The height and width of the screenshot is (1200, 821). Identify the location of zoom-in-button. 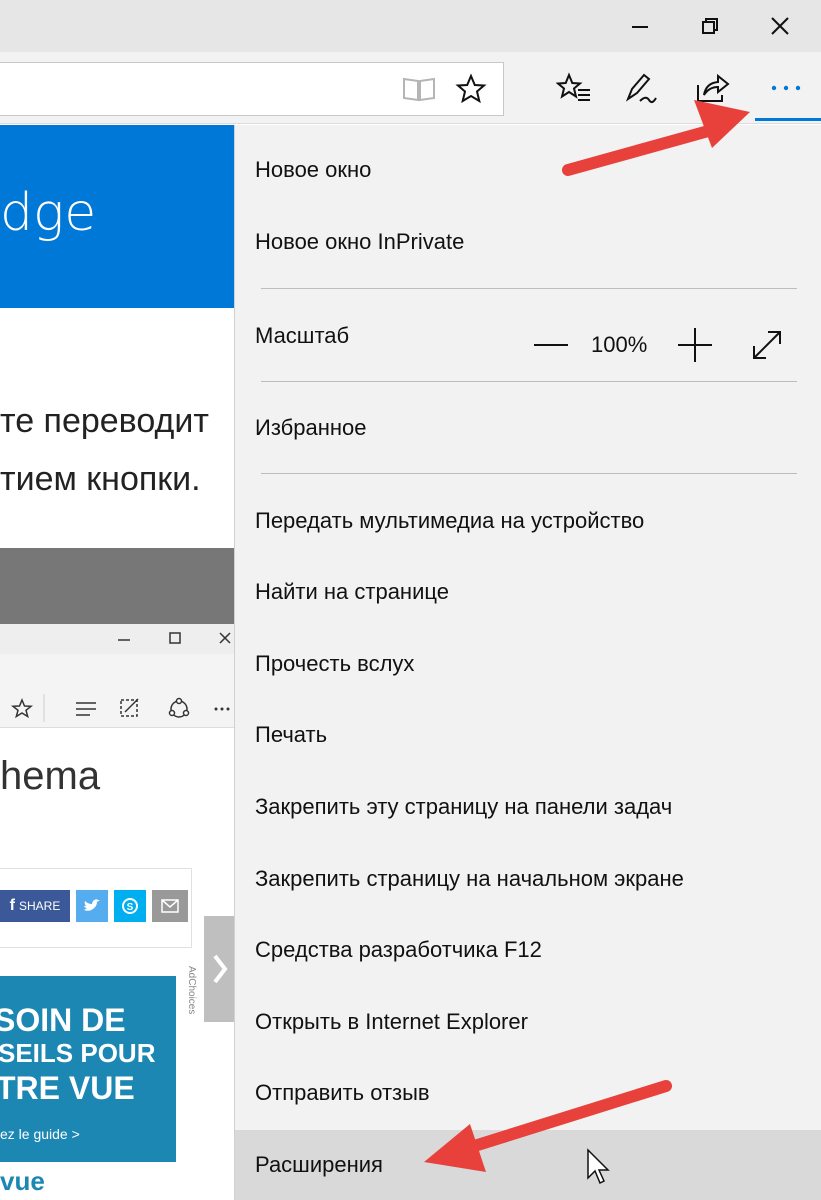
(695, 345).